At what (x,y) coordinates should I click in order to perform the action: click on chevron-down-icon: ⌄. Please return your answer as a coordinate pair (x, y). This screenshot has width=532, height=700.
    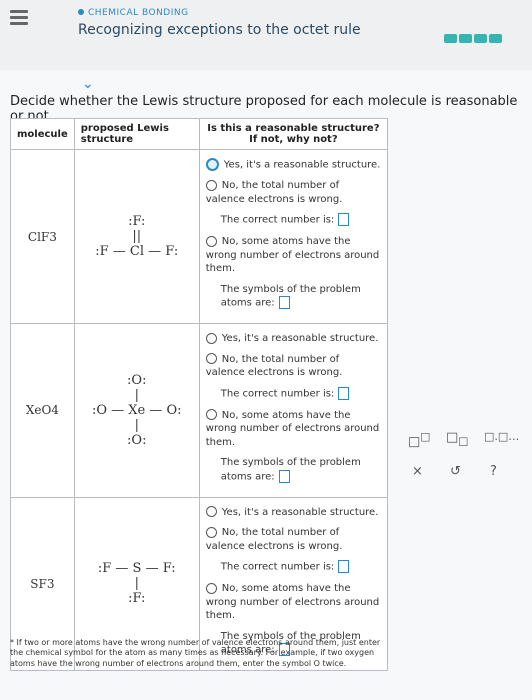
    Looking at the image, I should click on (88, 84).